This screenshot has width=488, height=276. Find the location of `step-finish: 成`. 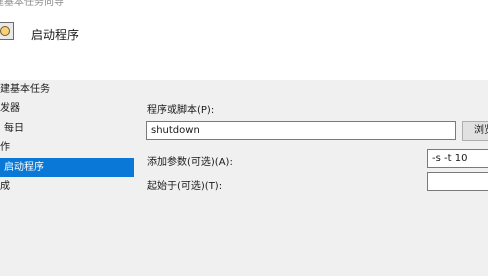

step-finish: 成 is located at coordinates (65, 186).